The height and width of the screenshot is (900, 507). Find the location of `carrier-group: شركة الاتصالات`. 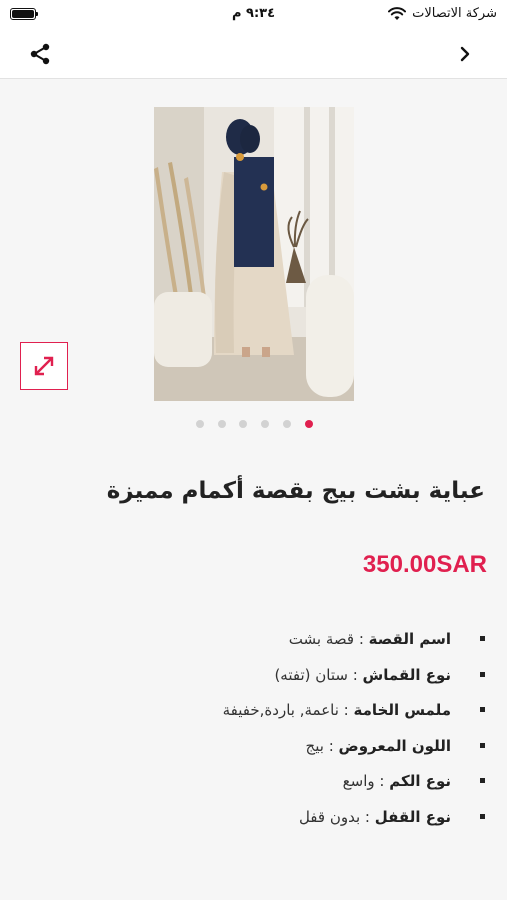

carrier-group: شركة الاتصالات is located at coordinates (442, 13).